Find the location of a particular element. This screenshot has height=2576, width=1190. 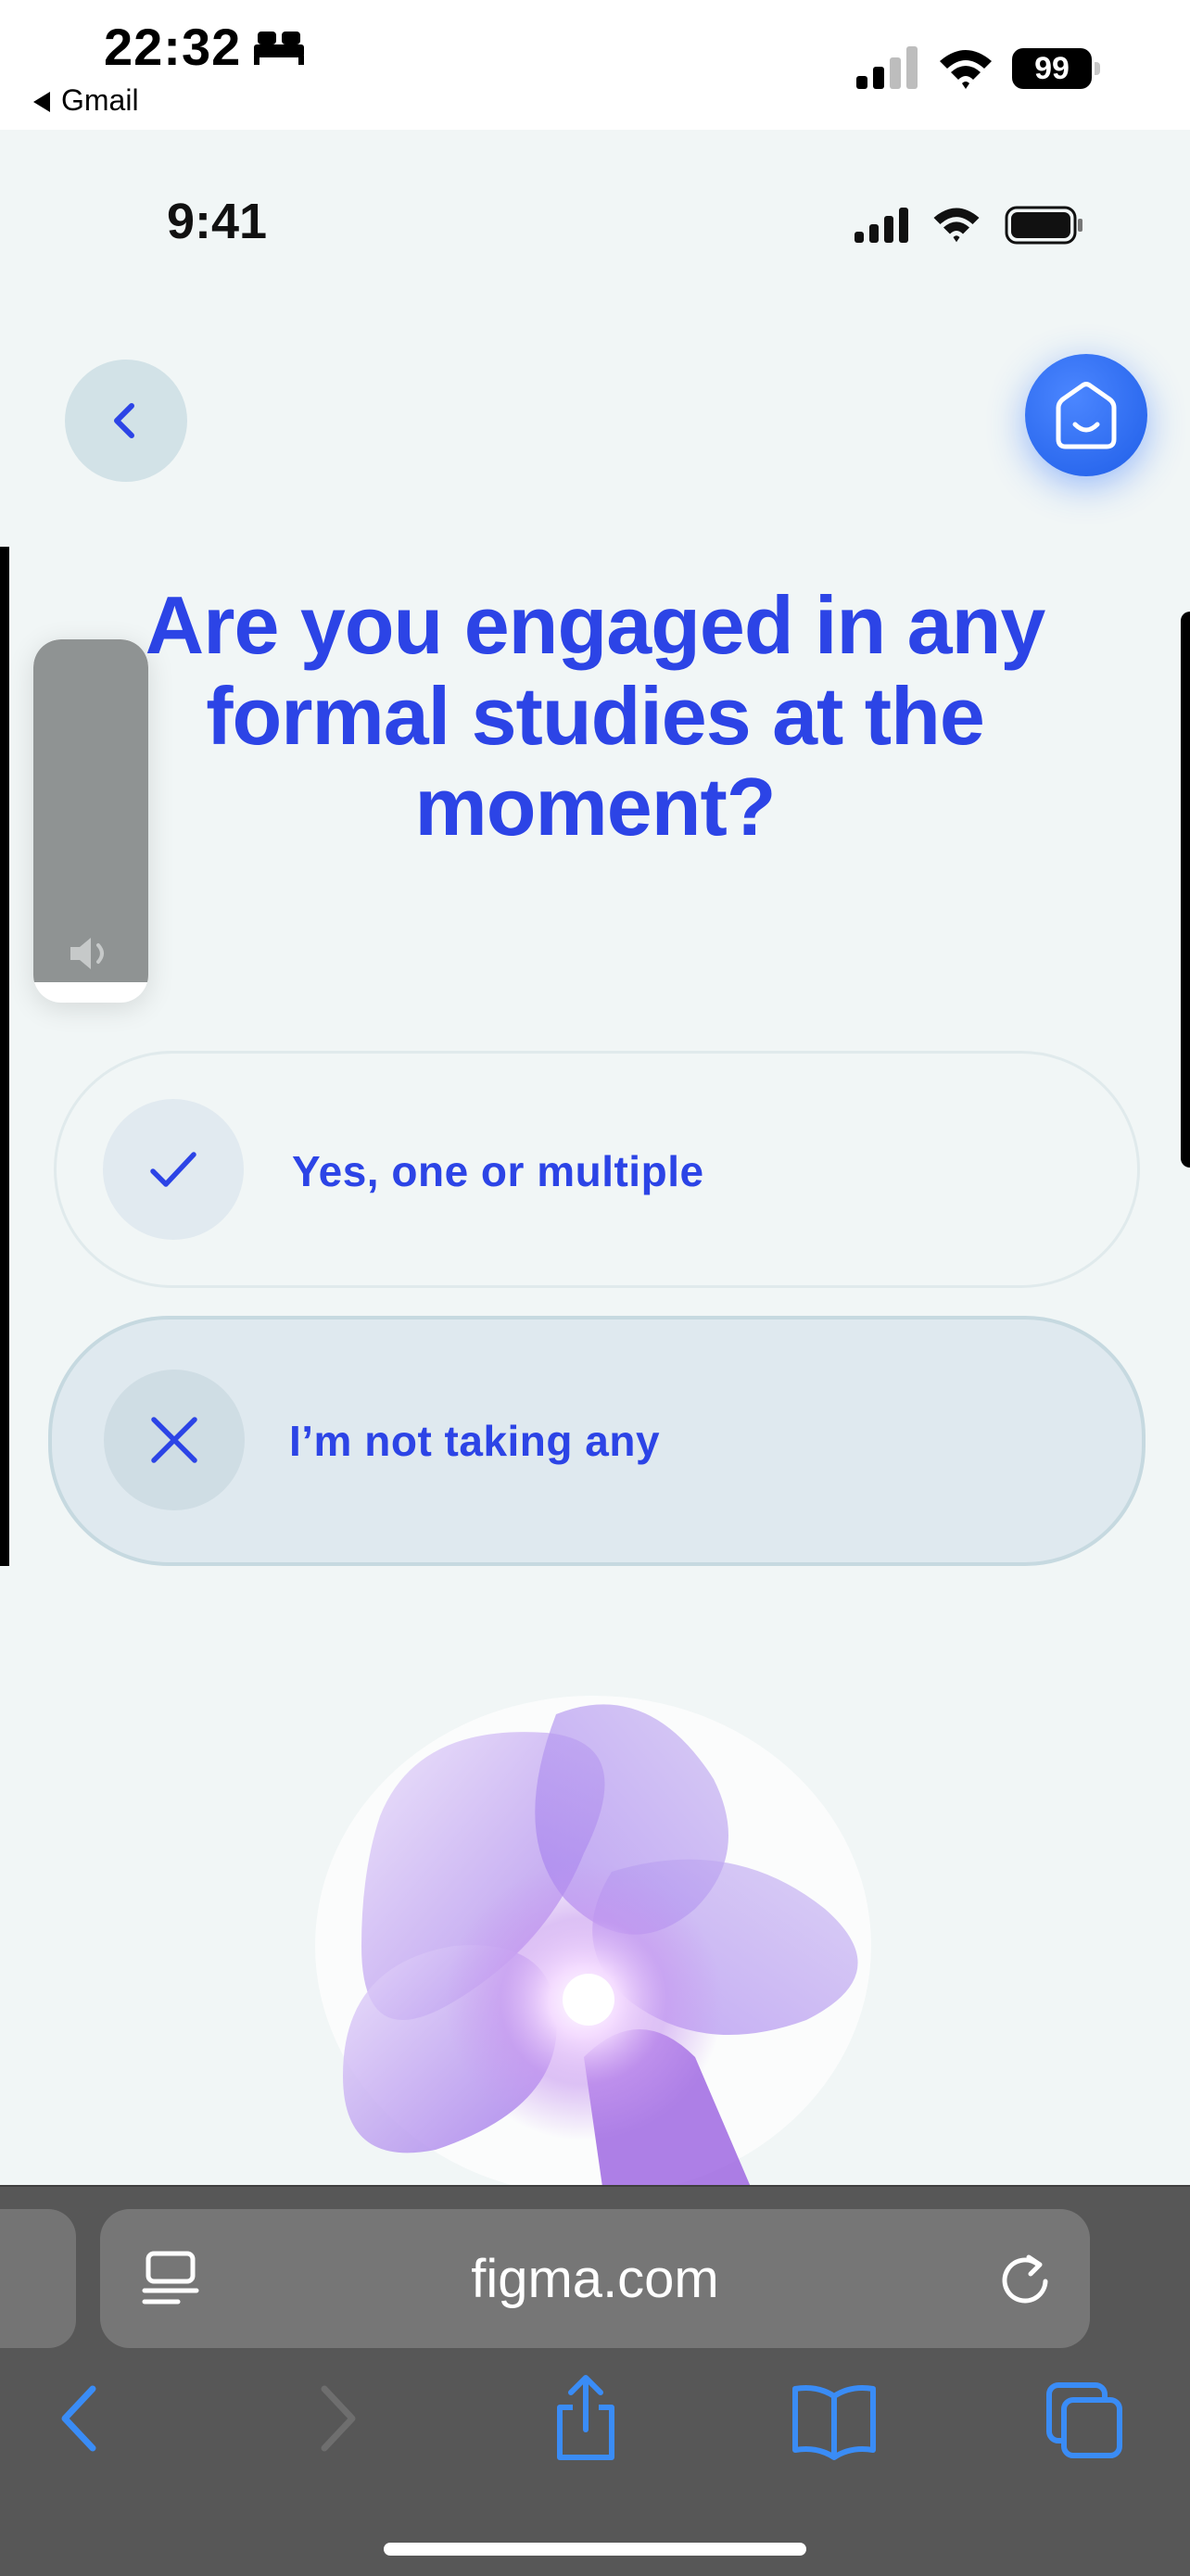

mock-battery-icon is located at coordinates (1043, 226).